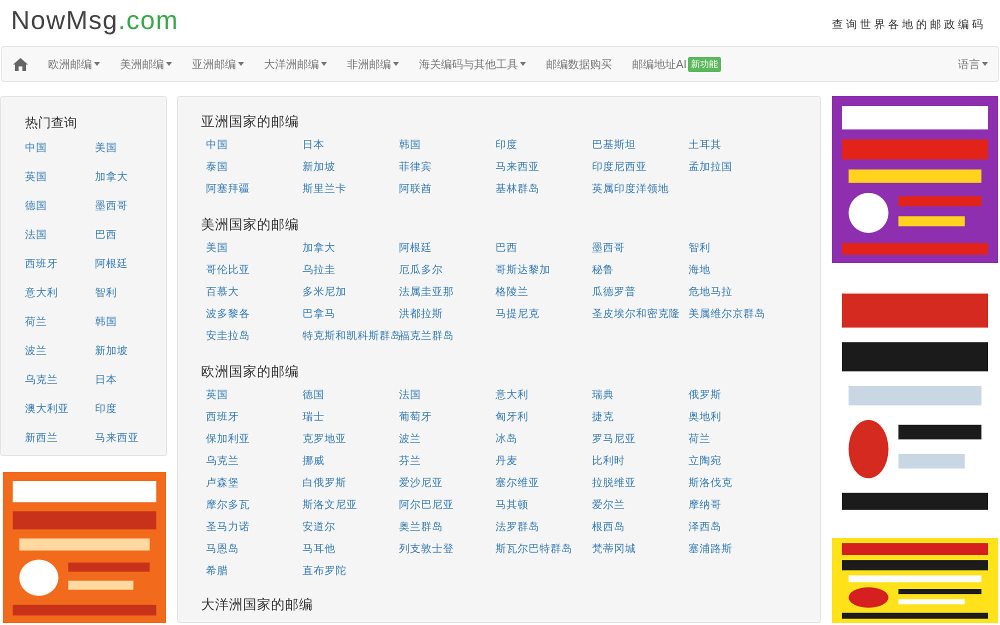  What do you see at coordinates (421, 483) in the screenshot?
I see `country-link: 爱沙尼亚` at bounding box center [421, 483].